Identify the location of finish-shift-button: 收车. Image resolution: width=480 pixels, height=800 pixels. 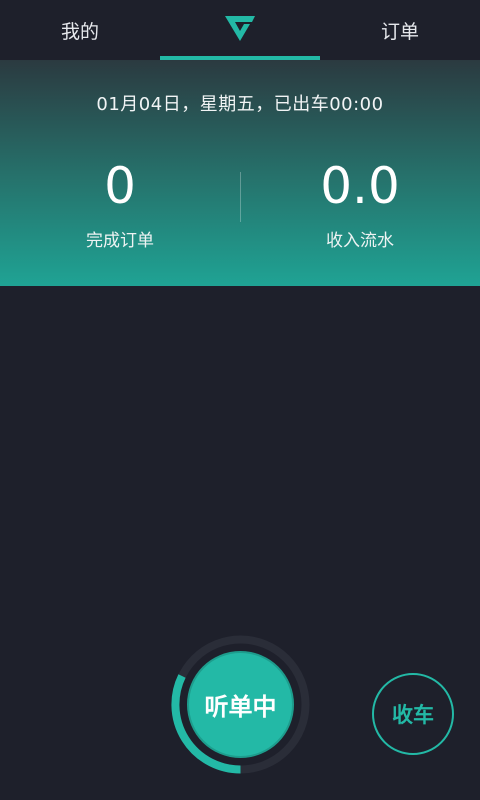
(413, 714).